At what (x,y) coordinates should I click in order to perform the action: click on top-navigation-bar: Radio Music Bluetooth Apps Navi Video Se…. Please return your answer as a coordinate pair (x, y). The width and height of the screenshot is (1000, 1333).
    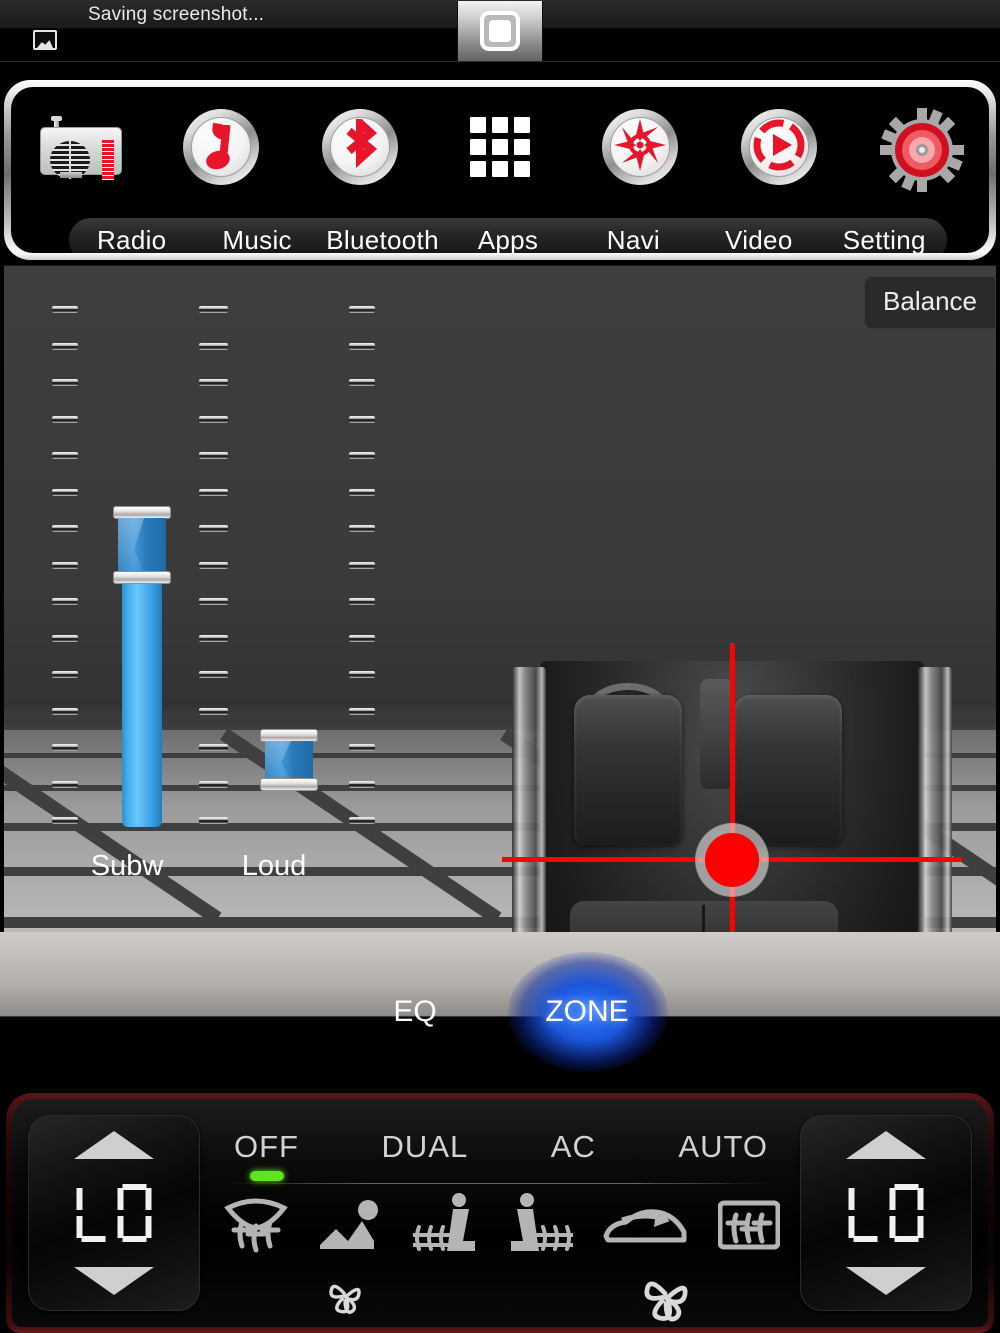
    Looking at the image, I should click on (500, 170).